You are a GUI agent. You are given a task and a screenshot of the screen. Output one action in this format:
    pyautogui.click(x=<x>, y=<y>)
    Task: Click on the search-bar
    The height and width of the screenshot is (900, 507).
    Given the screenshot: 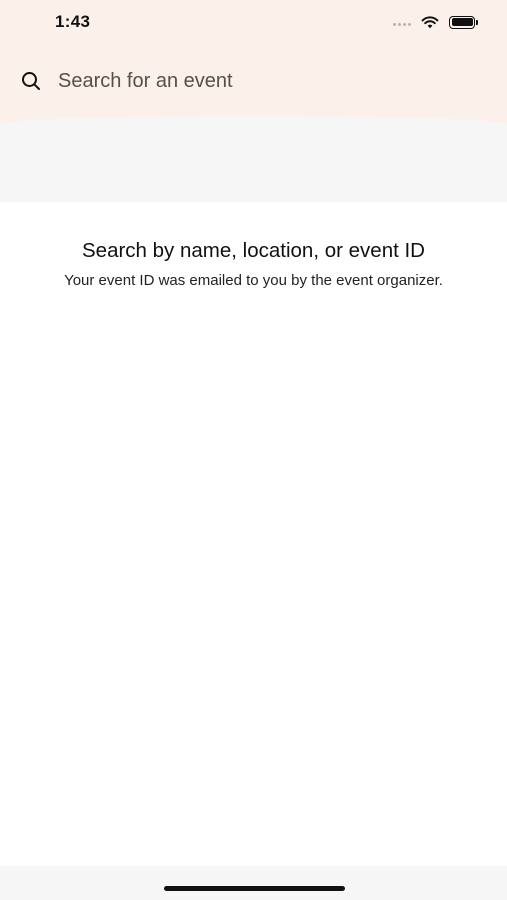 What is the action you would take?
    pyautogui.click(x=255, y=81)
    